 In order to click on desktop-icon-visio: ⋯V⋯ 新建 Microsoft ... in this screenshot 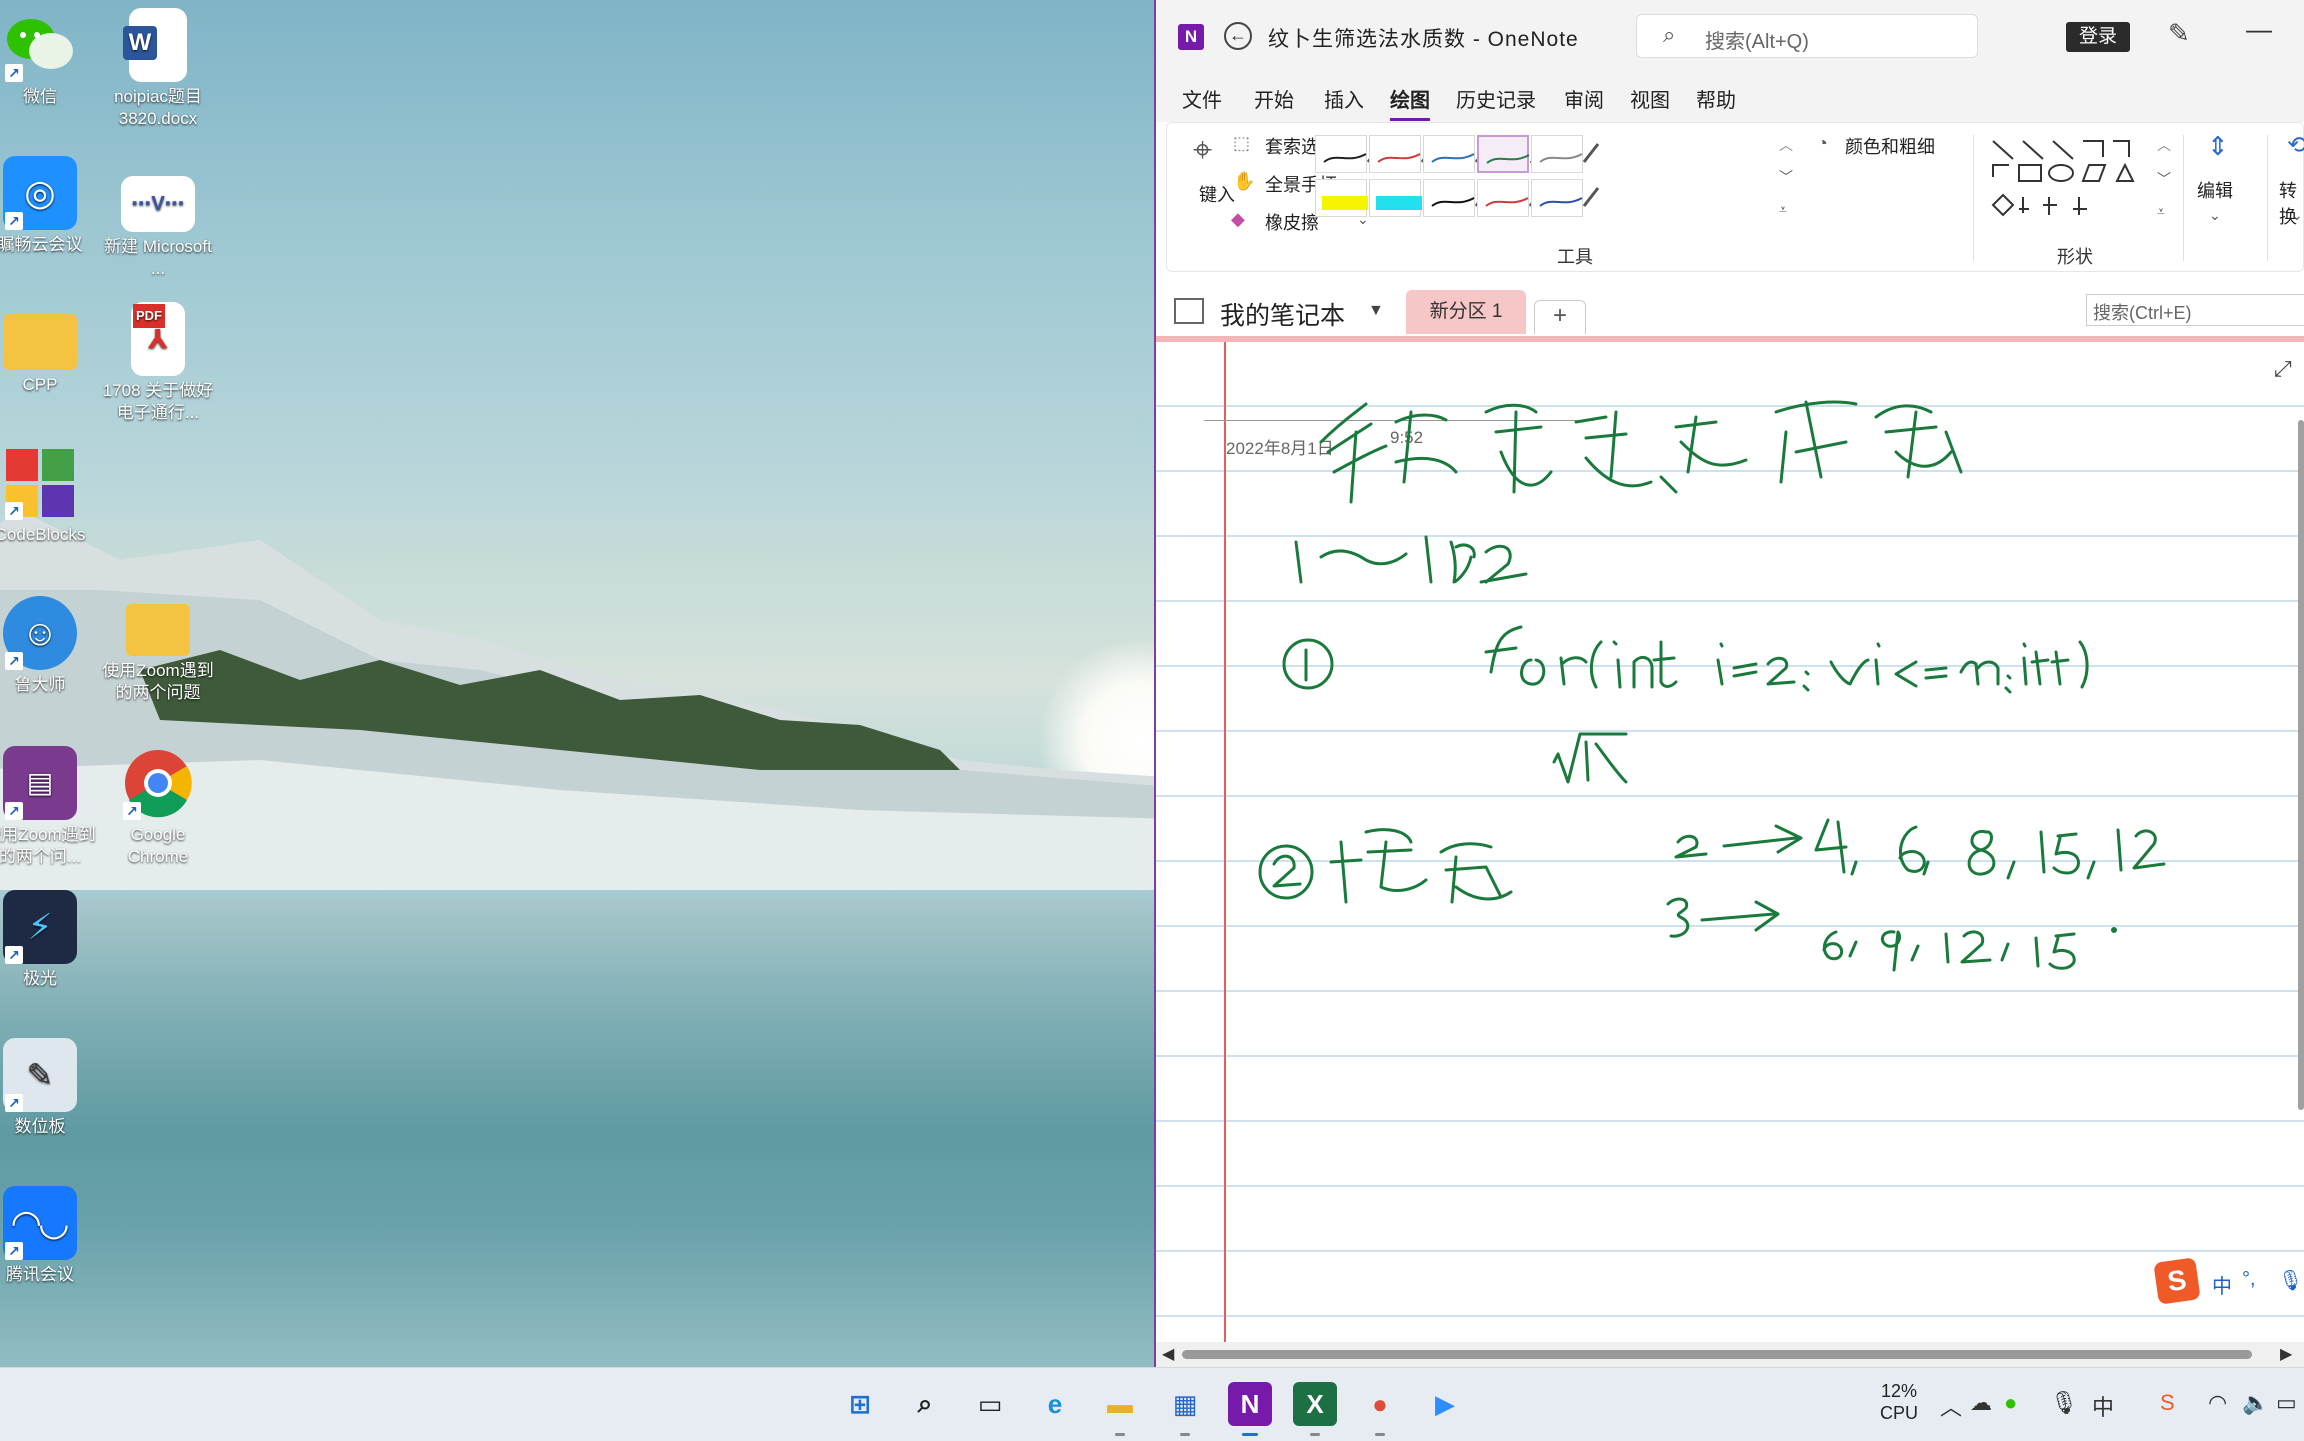, I will do `click(158, 228)`.